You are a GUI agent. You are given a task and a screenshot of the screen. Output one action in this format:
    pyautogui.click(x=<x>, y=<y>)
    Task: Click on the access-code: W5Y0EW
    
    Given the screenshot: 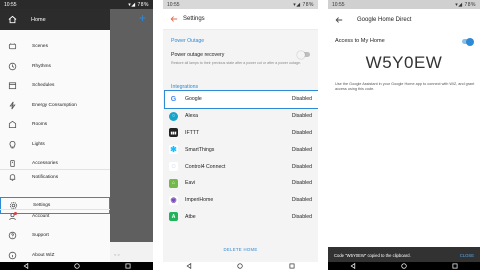 What is the action you would take?
    pyautogui.click(x=404, y=63)
    